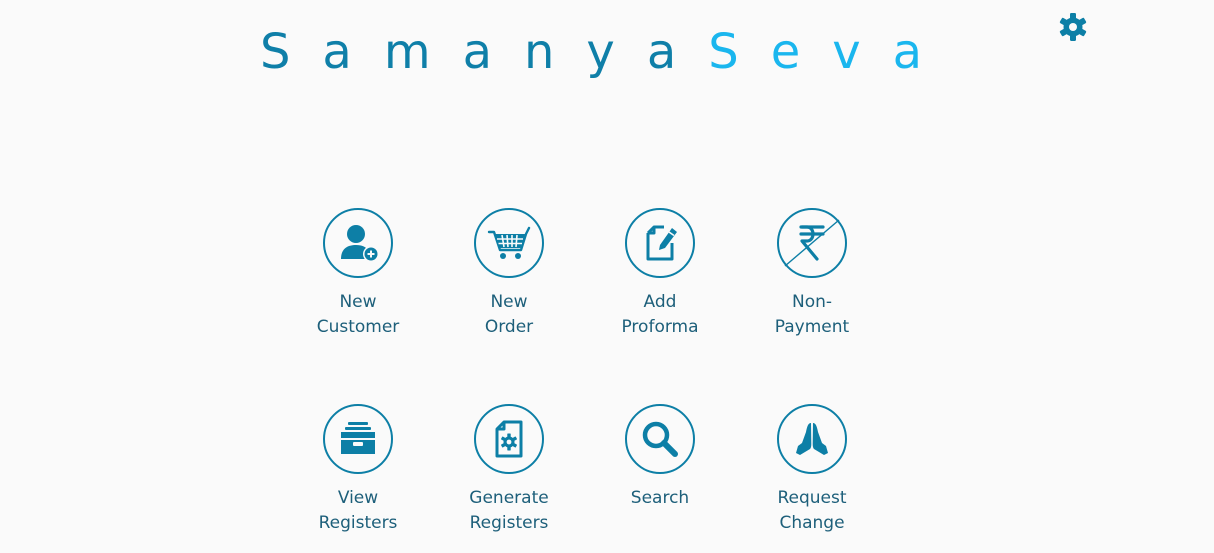 This screenshot has height=553, width=1214. What do you see at coordinates (509, 510) in the screenshot?
I see `generate-registers-label: Generate Registers` at bounding box center [509, 510].